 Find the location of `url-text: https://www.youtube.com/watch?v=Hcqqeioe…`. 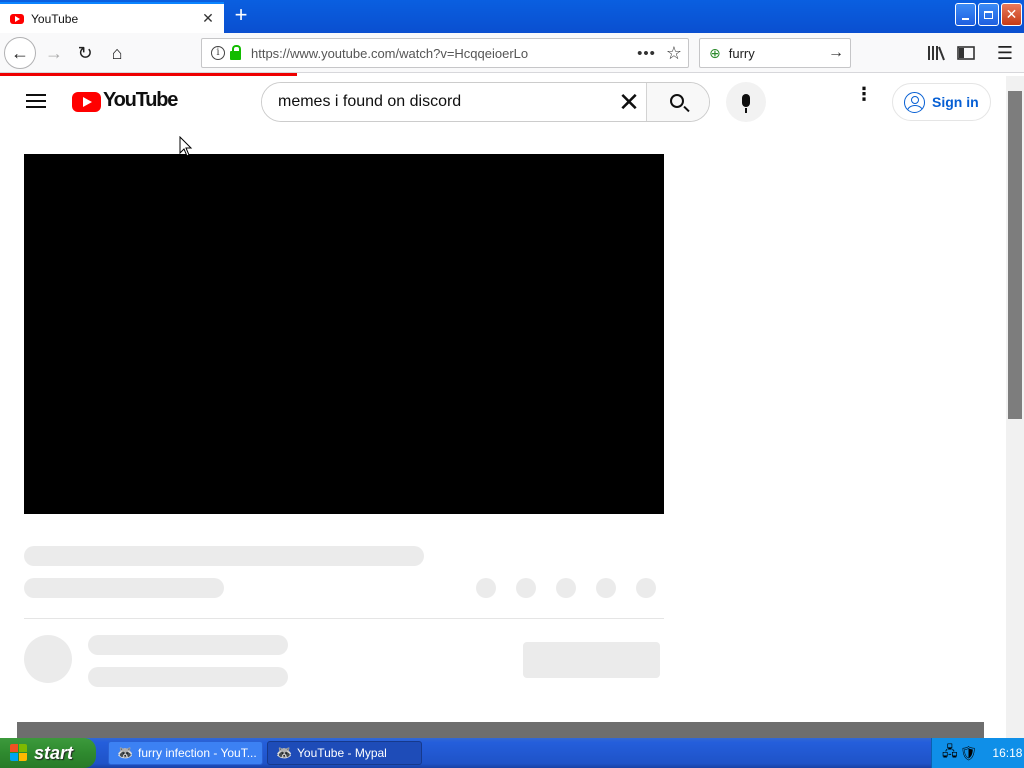

url-text: https://www.youtube.com/watch?v=Hcqqeioe… is located at coordinates (444, 53).